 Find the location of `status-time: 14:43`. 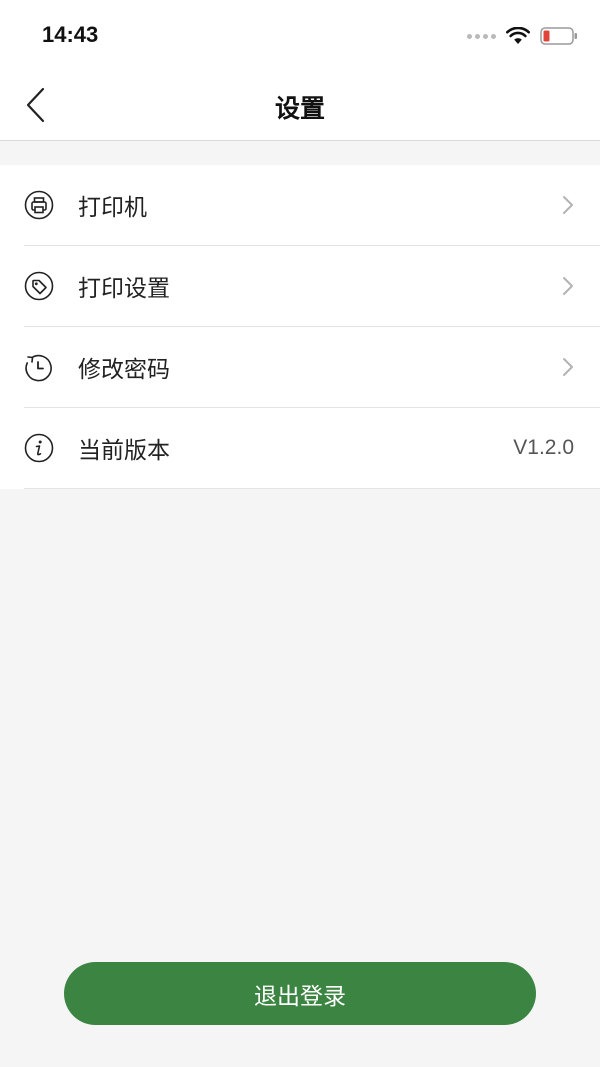

status-time: 14:43 is located at coordinates (70, 34).